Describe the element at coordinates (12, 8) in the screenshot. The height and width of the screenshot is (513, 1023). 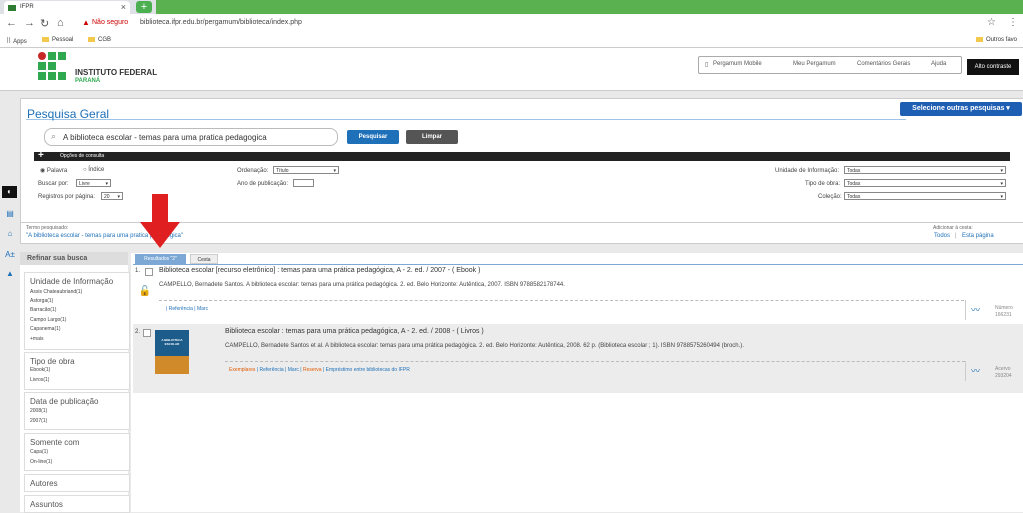
I see `favicon-icon` at that location.